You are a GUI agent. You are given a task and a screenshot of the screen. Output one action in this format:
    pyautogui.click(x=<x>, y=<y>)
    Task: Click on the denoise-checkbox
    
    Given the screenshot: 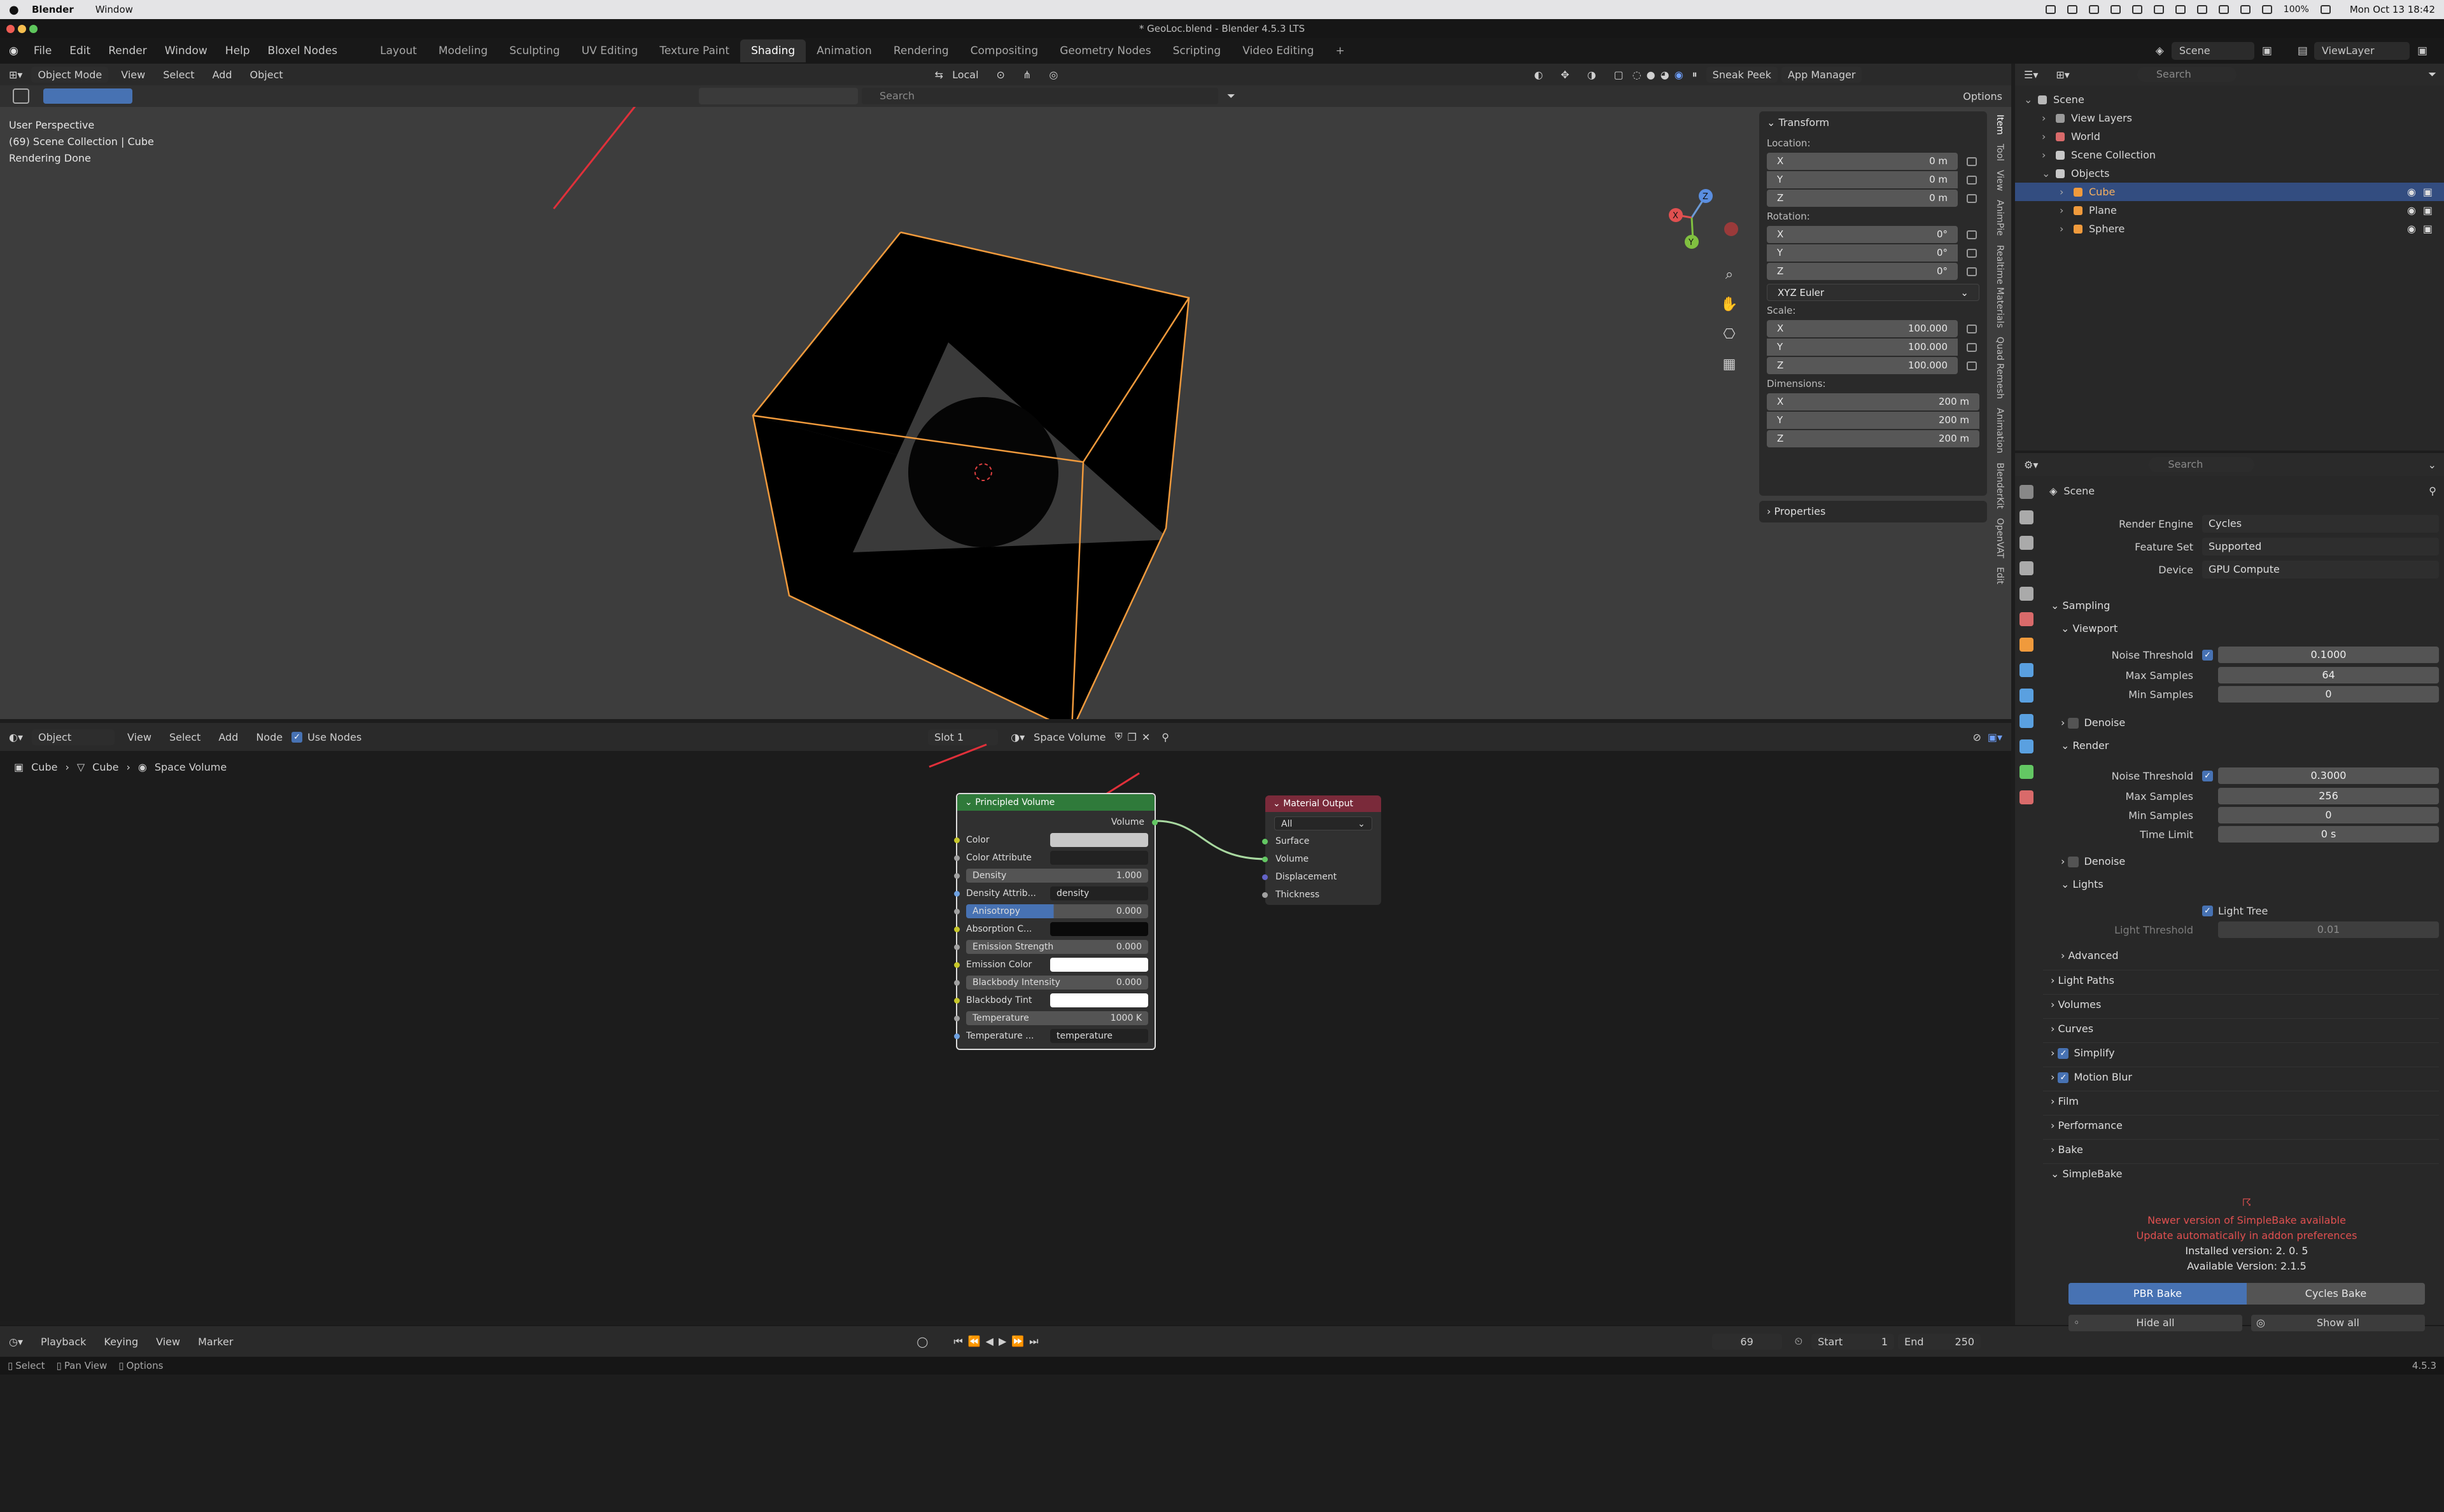 What is the action you would take?
    pyautogui.click(x=2073, y=862)
    